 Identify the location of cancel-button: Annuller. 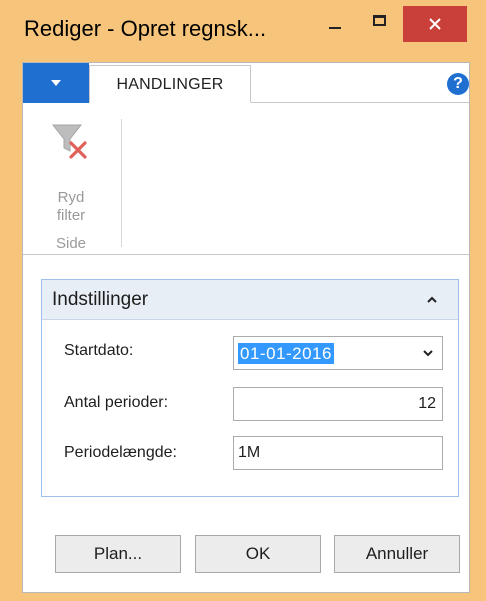
(397, 554).